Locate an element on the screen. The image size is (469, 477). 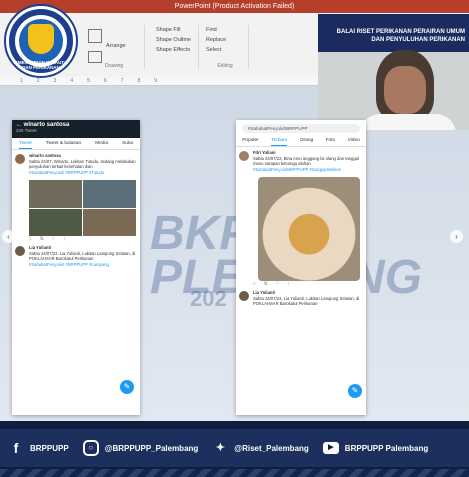
window-title: PowerPoint (Product Activation Failed) is located at coordinates (234, 6).